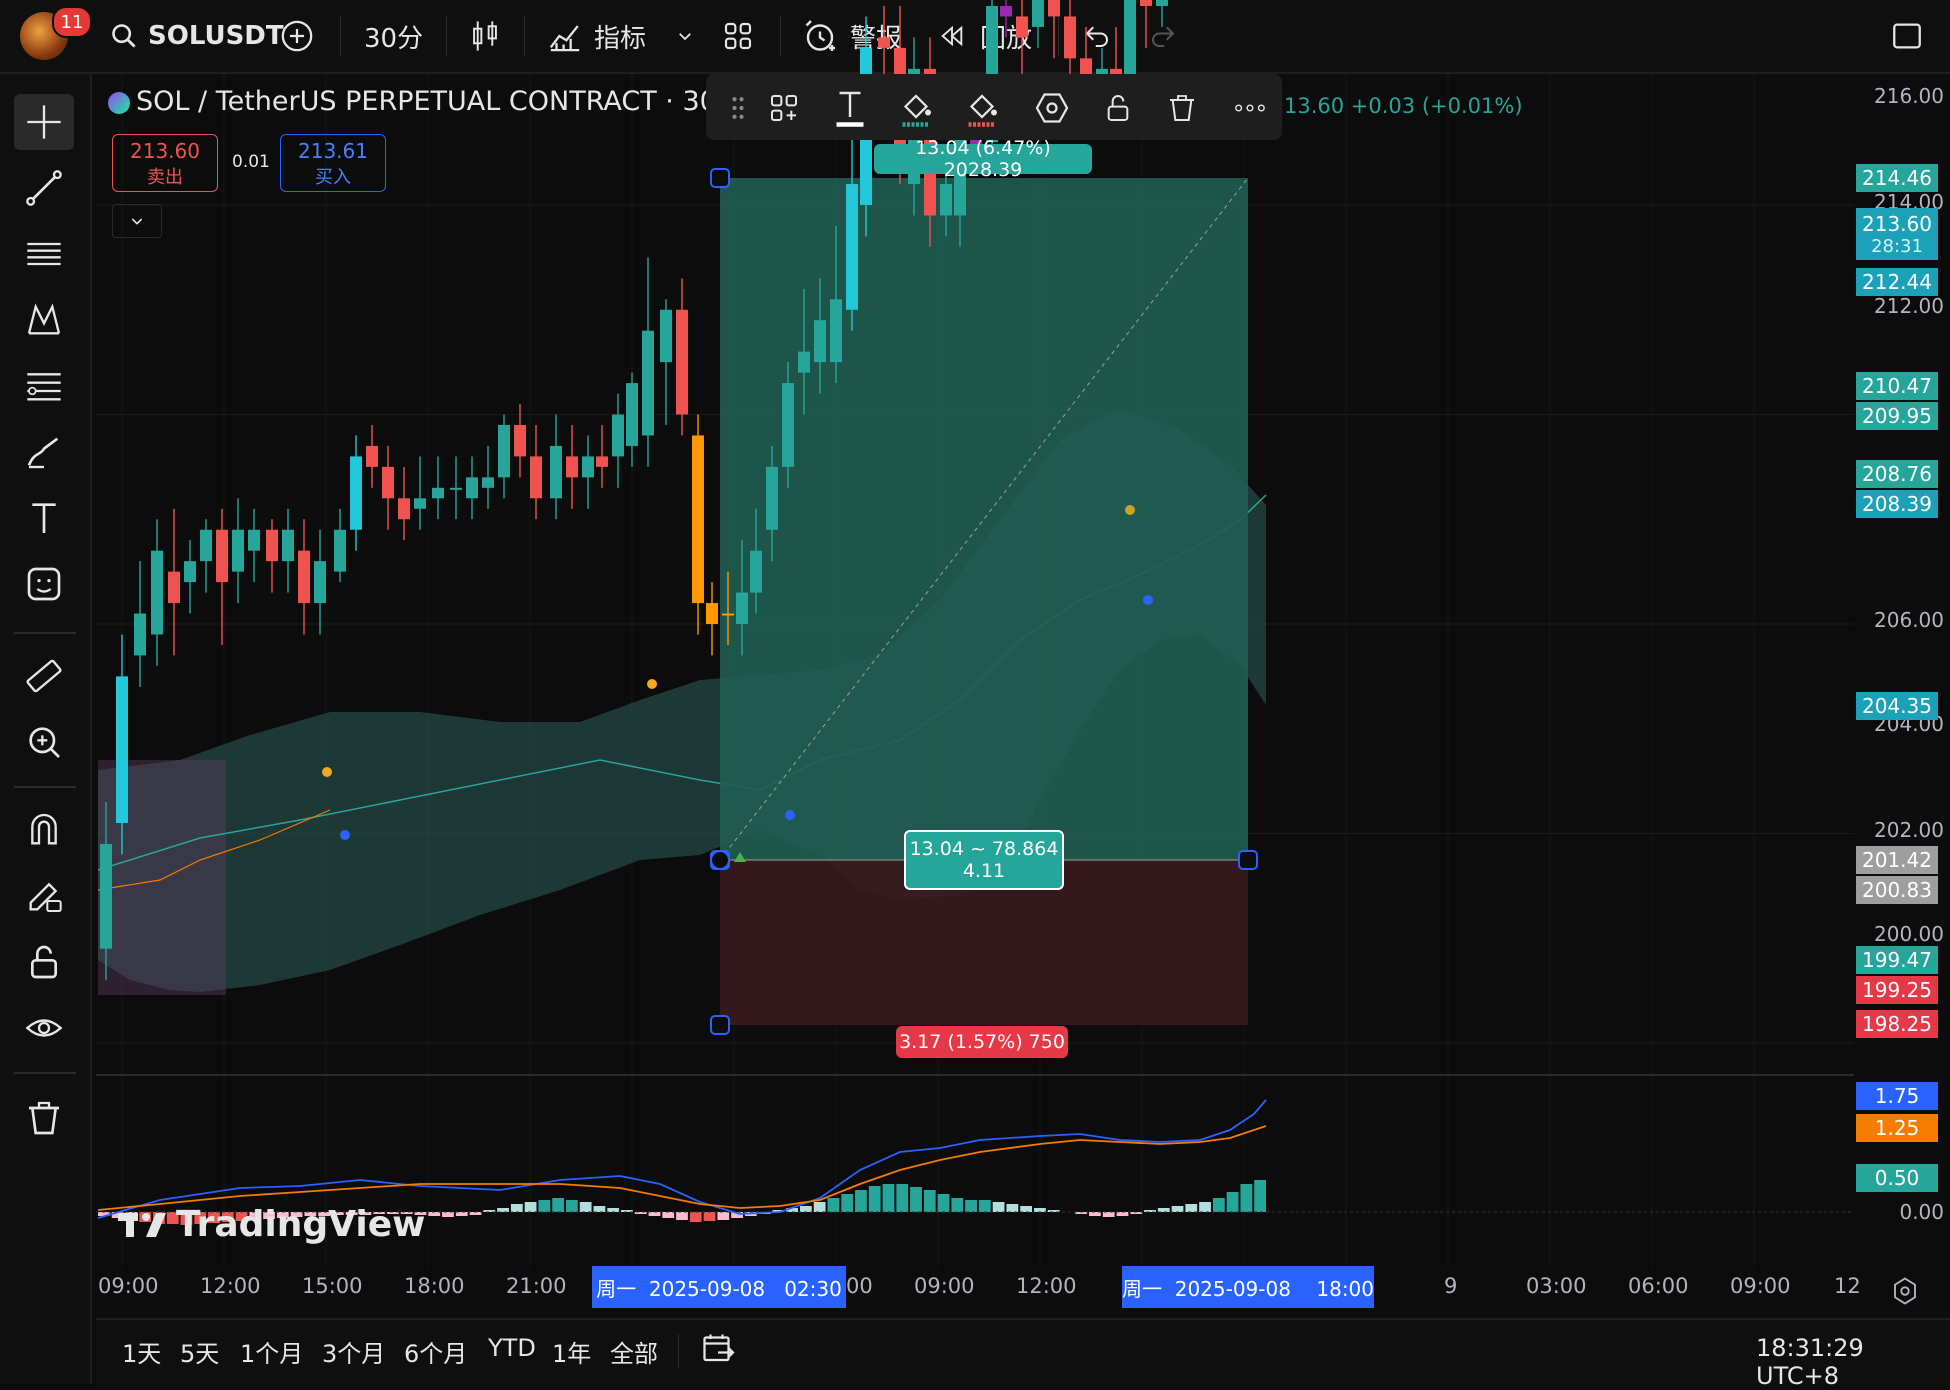 Image resolution: width=1950 pixels, height=1390 pixels. I want to click on paint-bucket-icon, so click(916, 110).